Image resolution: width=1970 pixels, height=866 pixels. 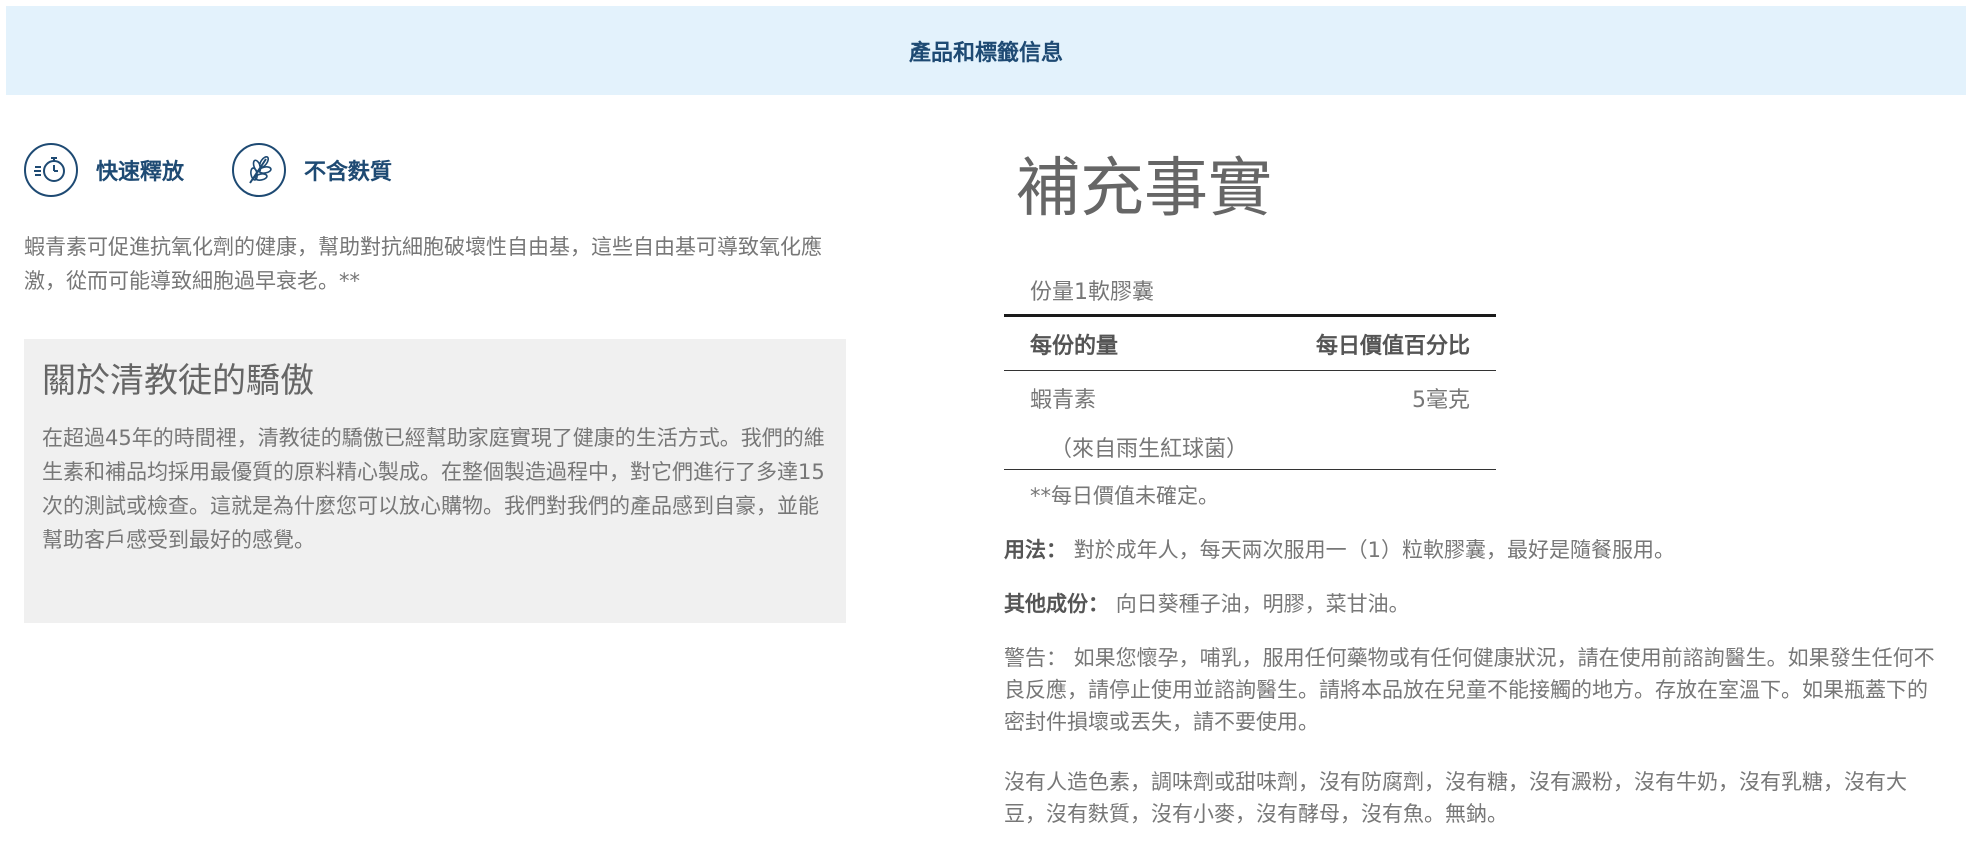 What do you see at coordinates (1474, 604) in the screenshot?
I see `other-ingredients-paragraph: 其他成份： 向日葵種子油，明膠，菜甘油。` at bounding box center [1474, 604].